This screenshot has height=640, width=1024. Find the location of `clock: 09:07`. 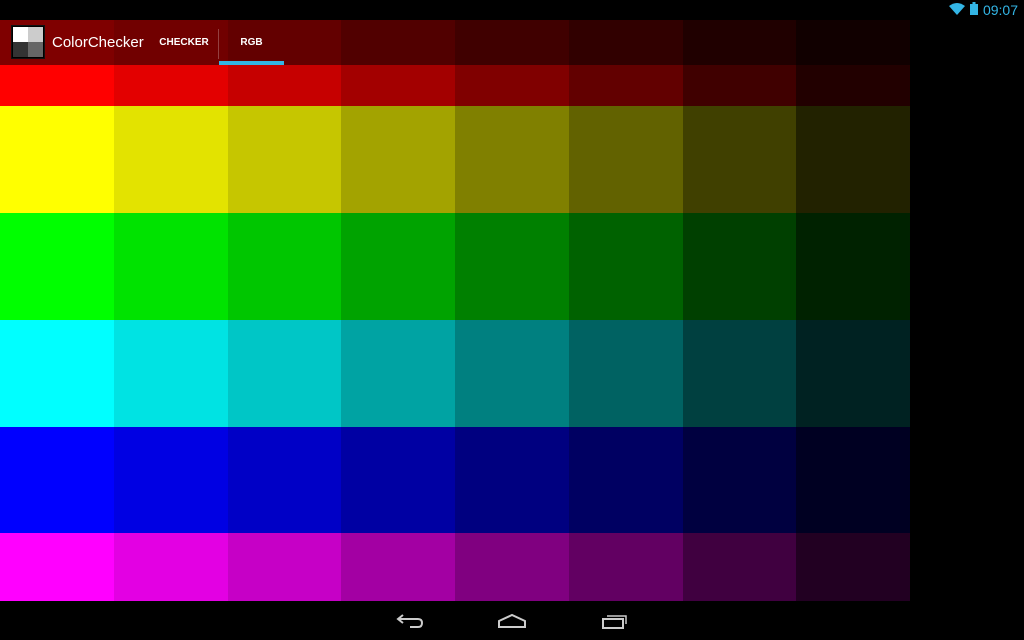

clock: 09:07 is located at coordinates (1000, 10).